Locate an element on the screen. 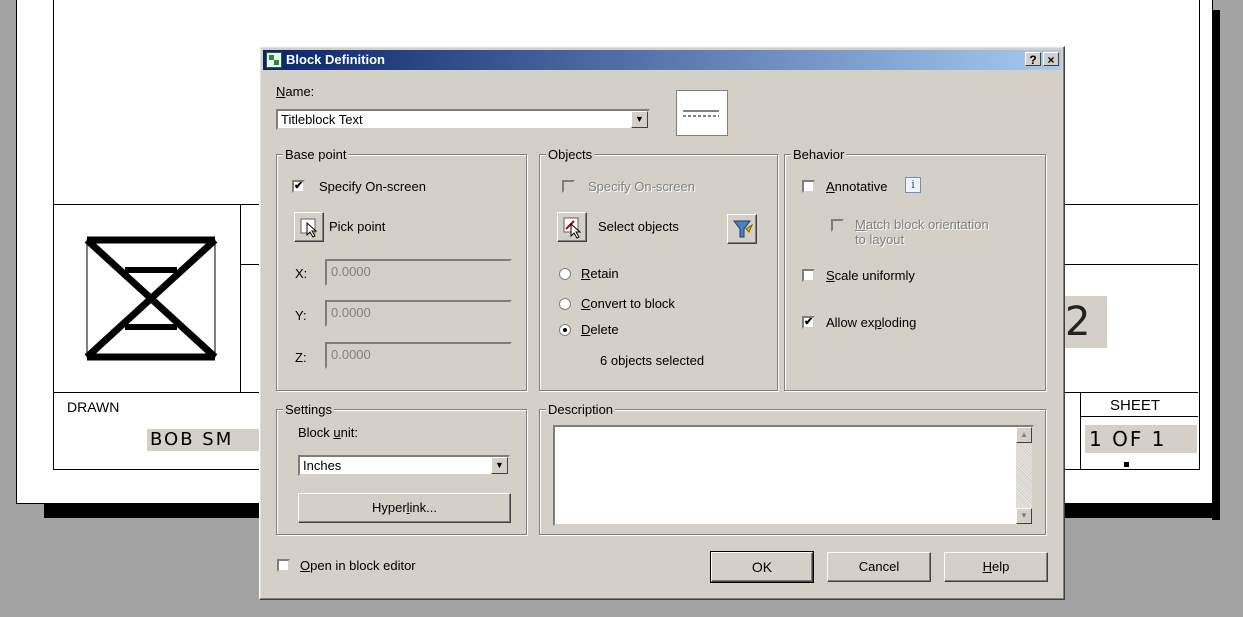 The width and height of the screenshot is (1243, 617). convert-label: Convert to block is located at coordinates (628, 303).